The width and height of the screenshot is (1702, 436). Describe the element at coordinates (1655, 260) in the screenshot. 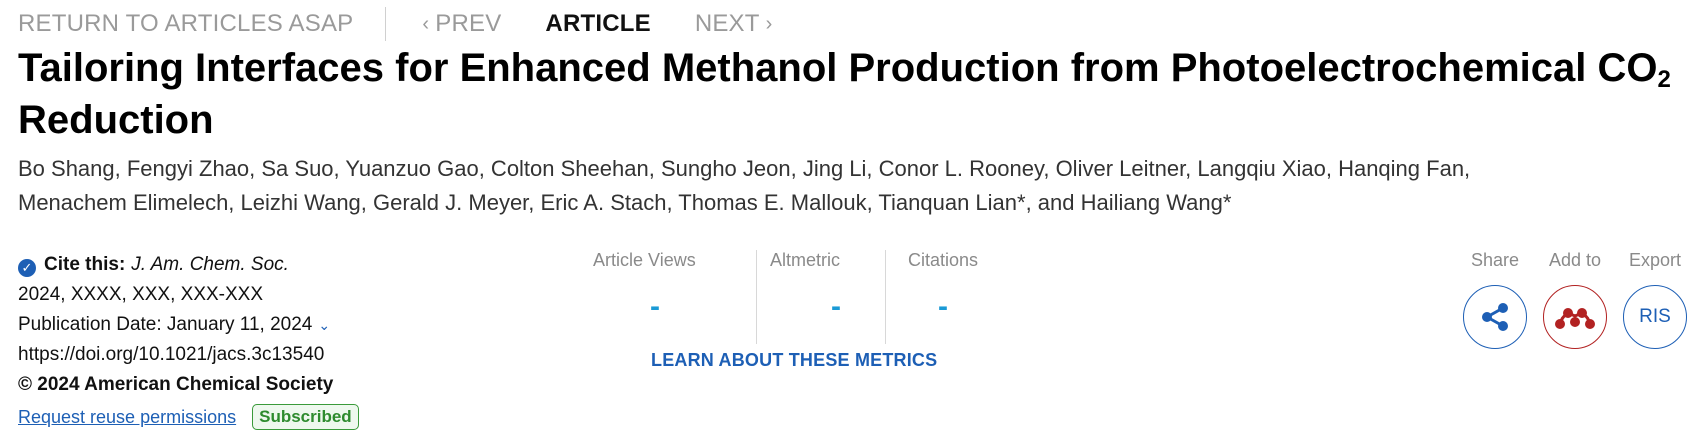

I see `export-label: Export` at that location.